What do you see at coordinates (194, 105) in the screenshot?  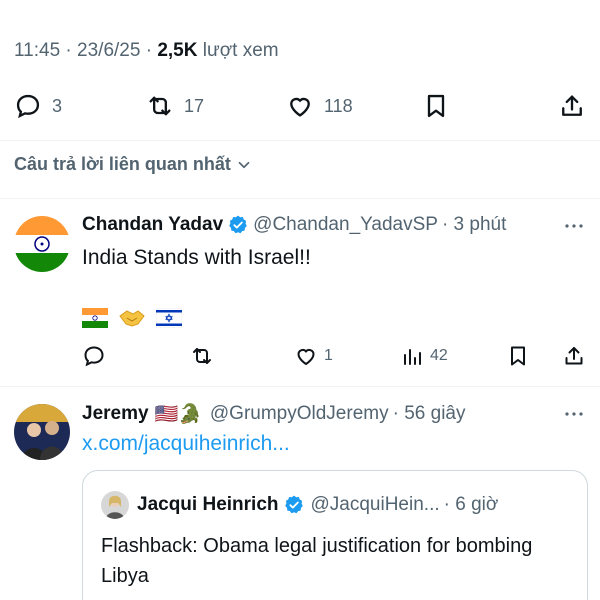 I see `repost-count: 17` at bounding box center [194, 105].